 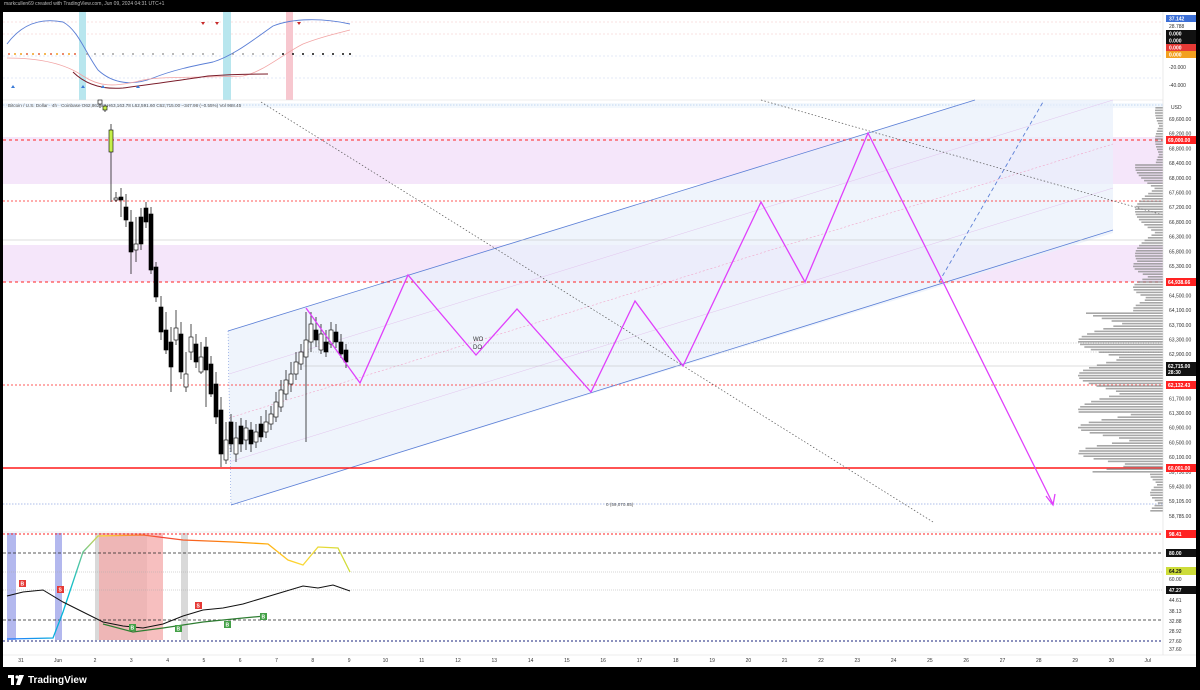 I want to click on time-axis-label: 13, so click(x=495, y=661).